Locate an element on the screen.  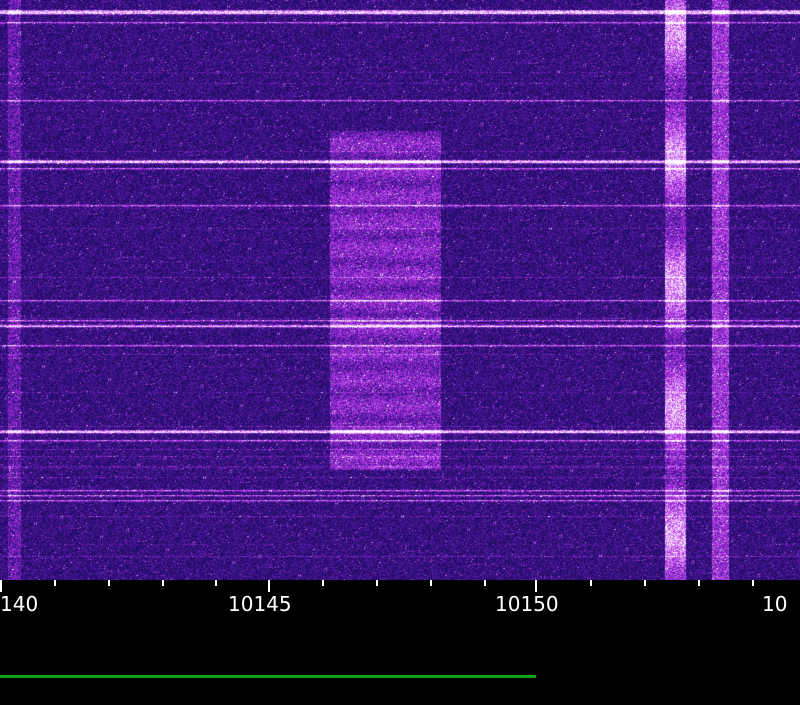
freq-label-140: 140 is located at coordinates (19, 604).